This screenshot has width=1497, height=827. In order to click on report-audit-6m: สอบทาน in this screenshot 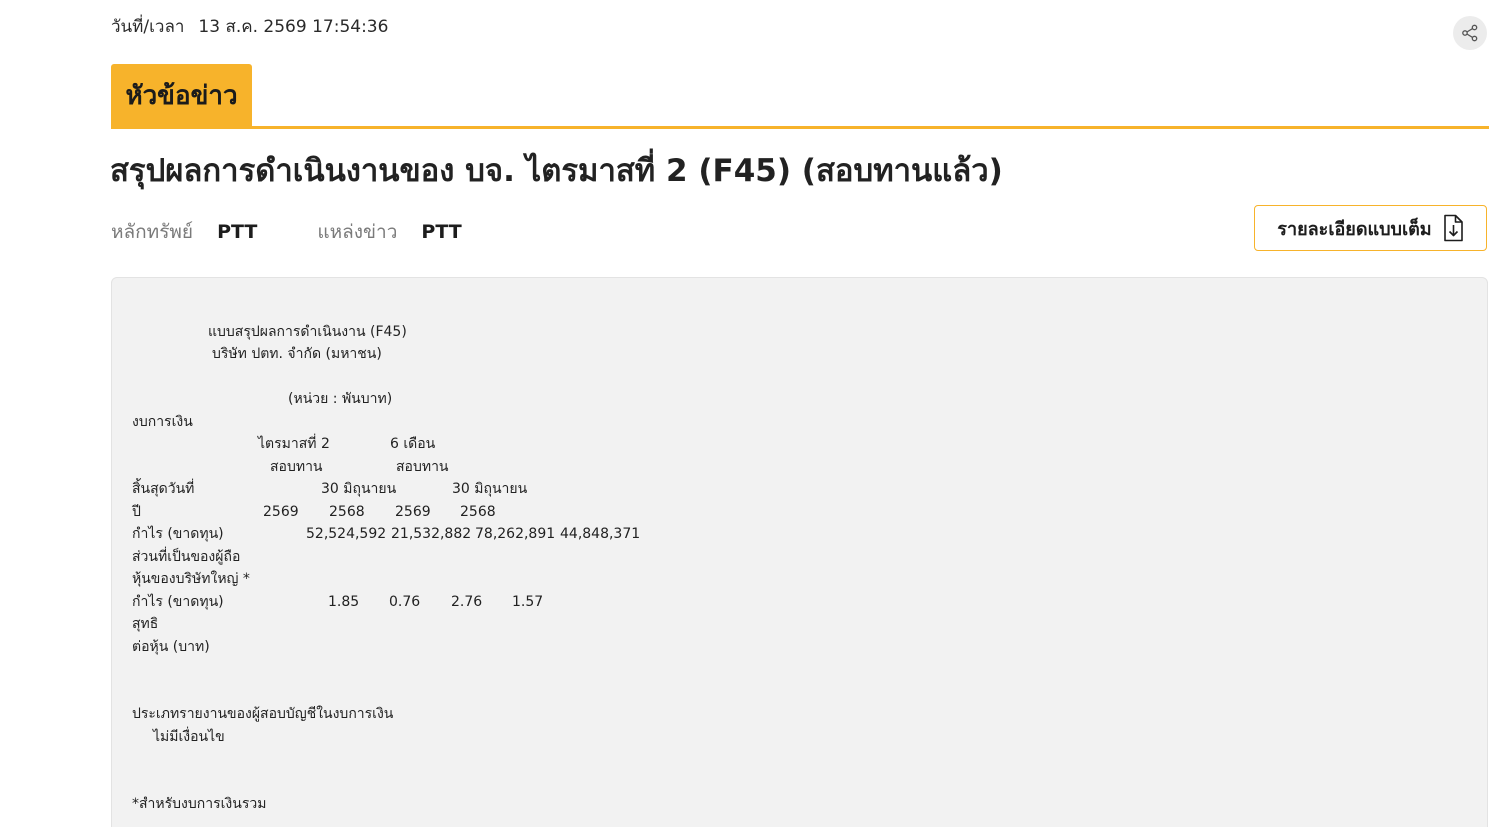, I will do `click(422, 467)`.